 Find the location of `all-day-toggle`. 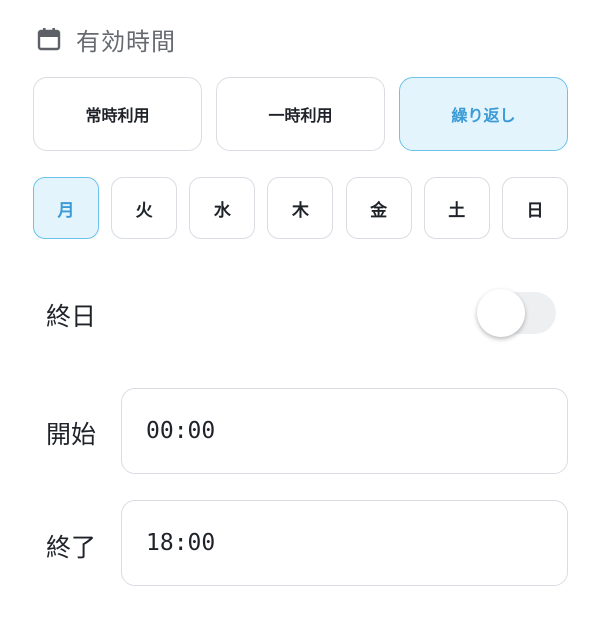

all-day-toggle is located at coordinates (516, 313).